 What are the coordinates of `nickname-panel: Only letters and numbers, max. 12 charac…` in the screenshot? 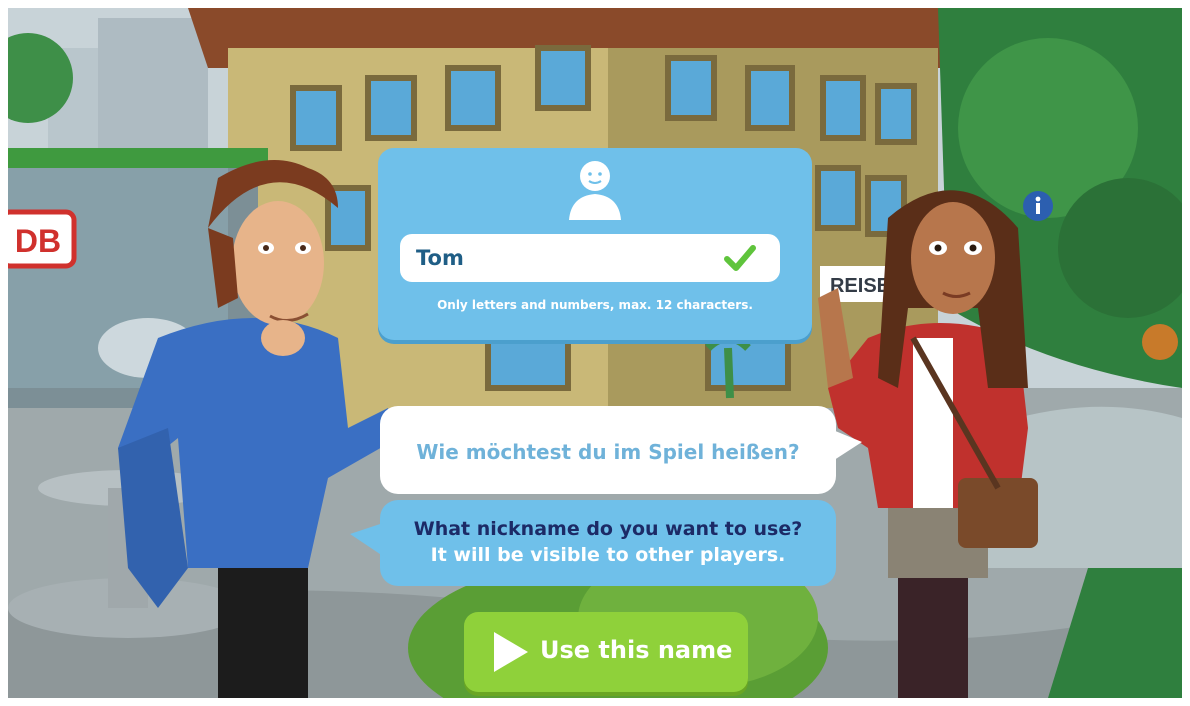 It's located at (595, 244).